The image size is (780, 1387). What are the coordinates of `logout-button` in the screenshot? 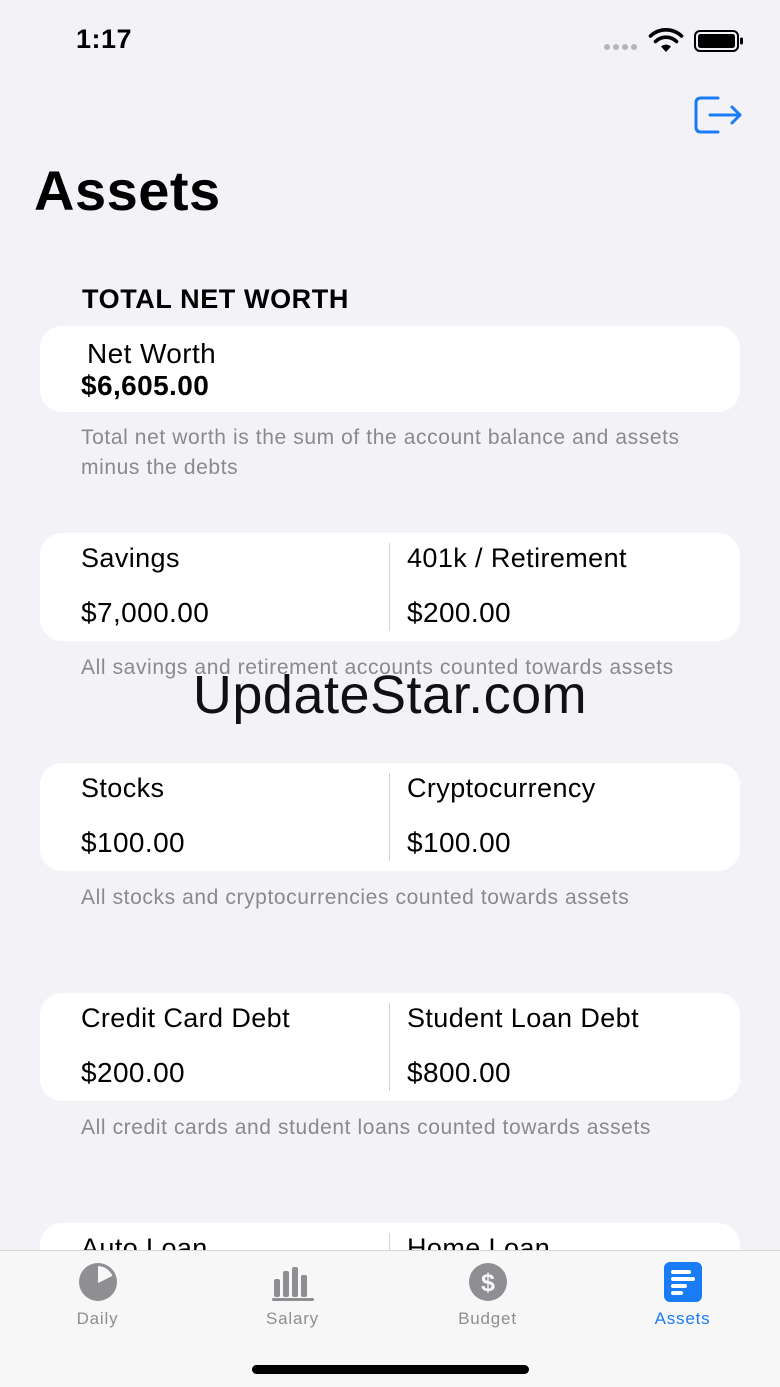 It's located at (719, 115).